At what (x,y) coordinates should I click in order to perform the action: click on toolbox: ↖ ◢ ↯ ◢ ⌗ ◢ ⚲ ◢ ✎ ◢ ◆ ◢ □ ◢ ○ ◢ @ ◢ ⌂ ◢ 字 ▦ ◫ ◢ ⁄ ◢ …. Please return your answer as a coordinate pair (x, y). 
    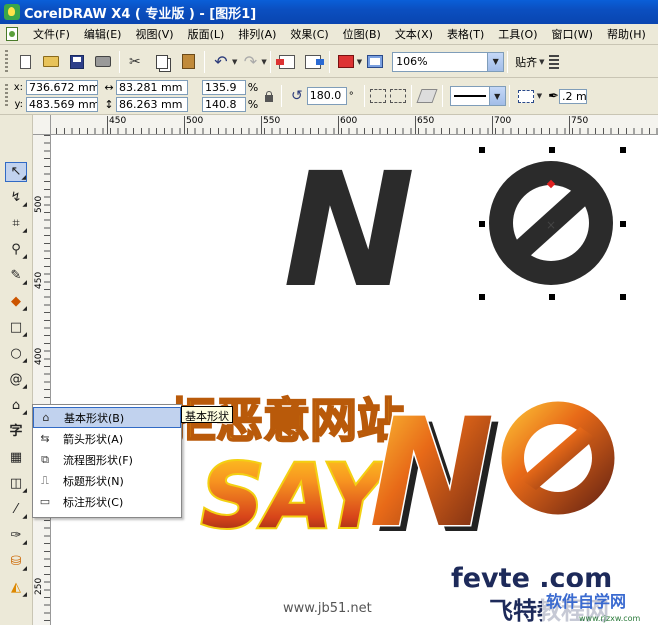
    Looking at the image, I should click on (16, 370).